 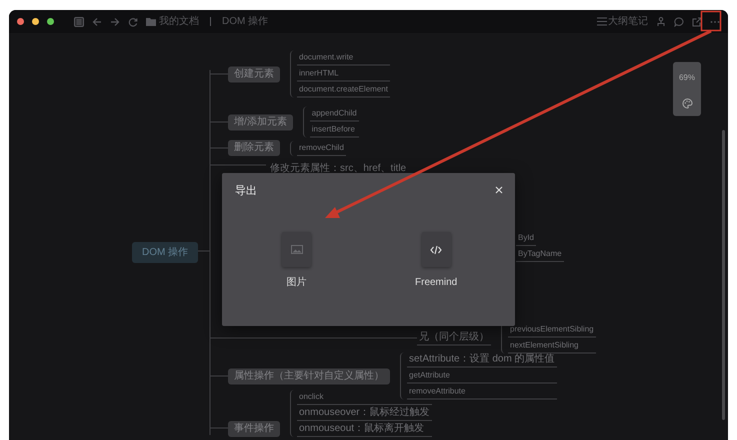 What do you see at coordinates (723, 275) in the screenshot?
I see `scrollbar` at bounding box center [723, 275].